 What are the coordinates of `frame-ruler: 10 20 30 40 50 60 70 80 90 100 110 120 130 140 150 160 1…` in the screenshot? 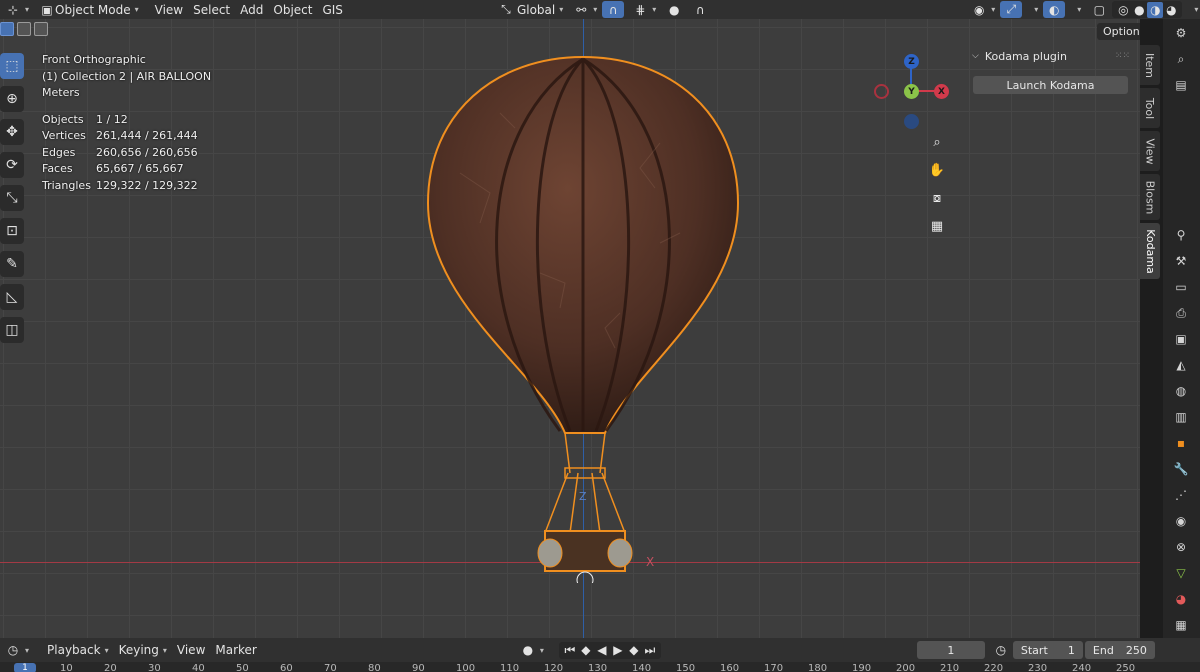 It's located at (600, 667).